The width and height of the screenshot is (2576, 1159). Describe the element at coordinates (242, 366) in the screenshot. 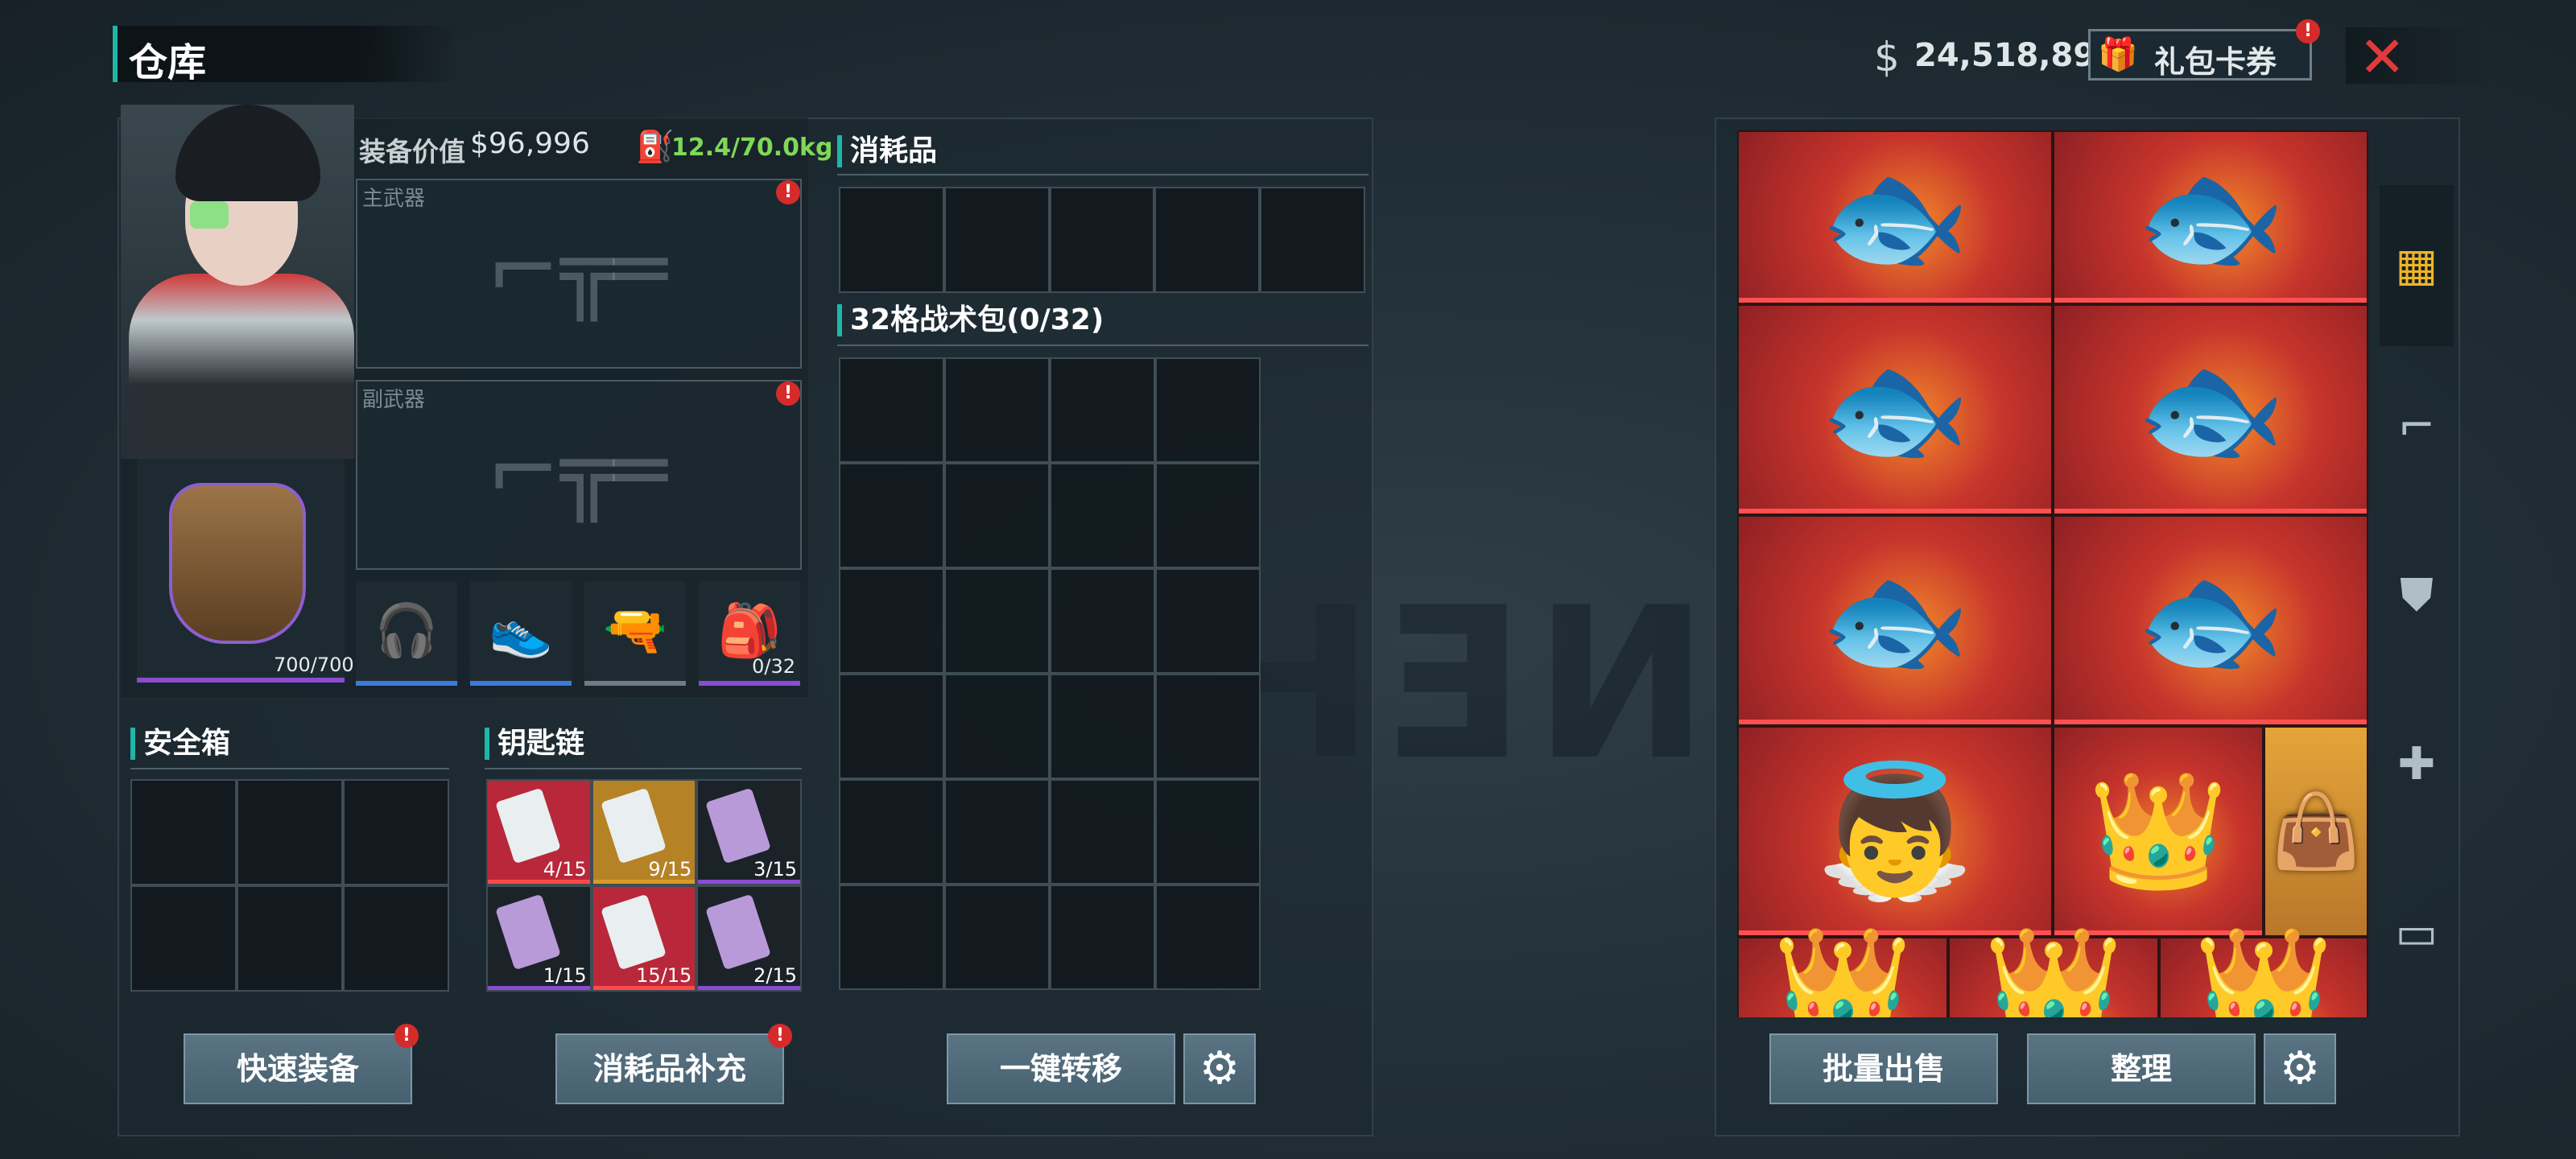

I see `portrait-body` at that location.